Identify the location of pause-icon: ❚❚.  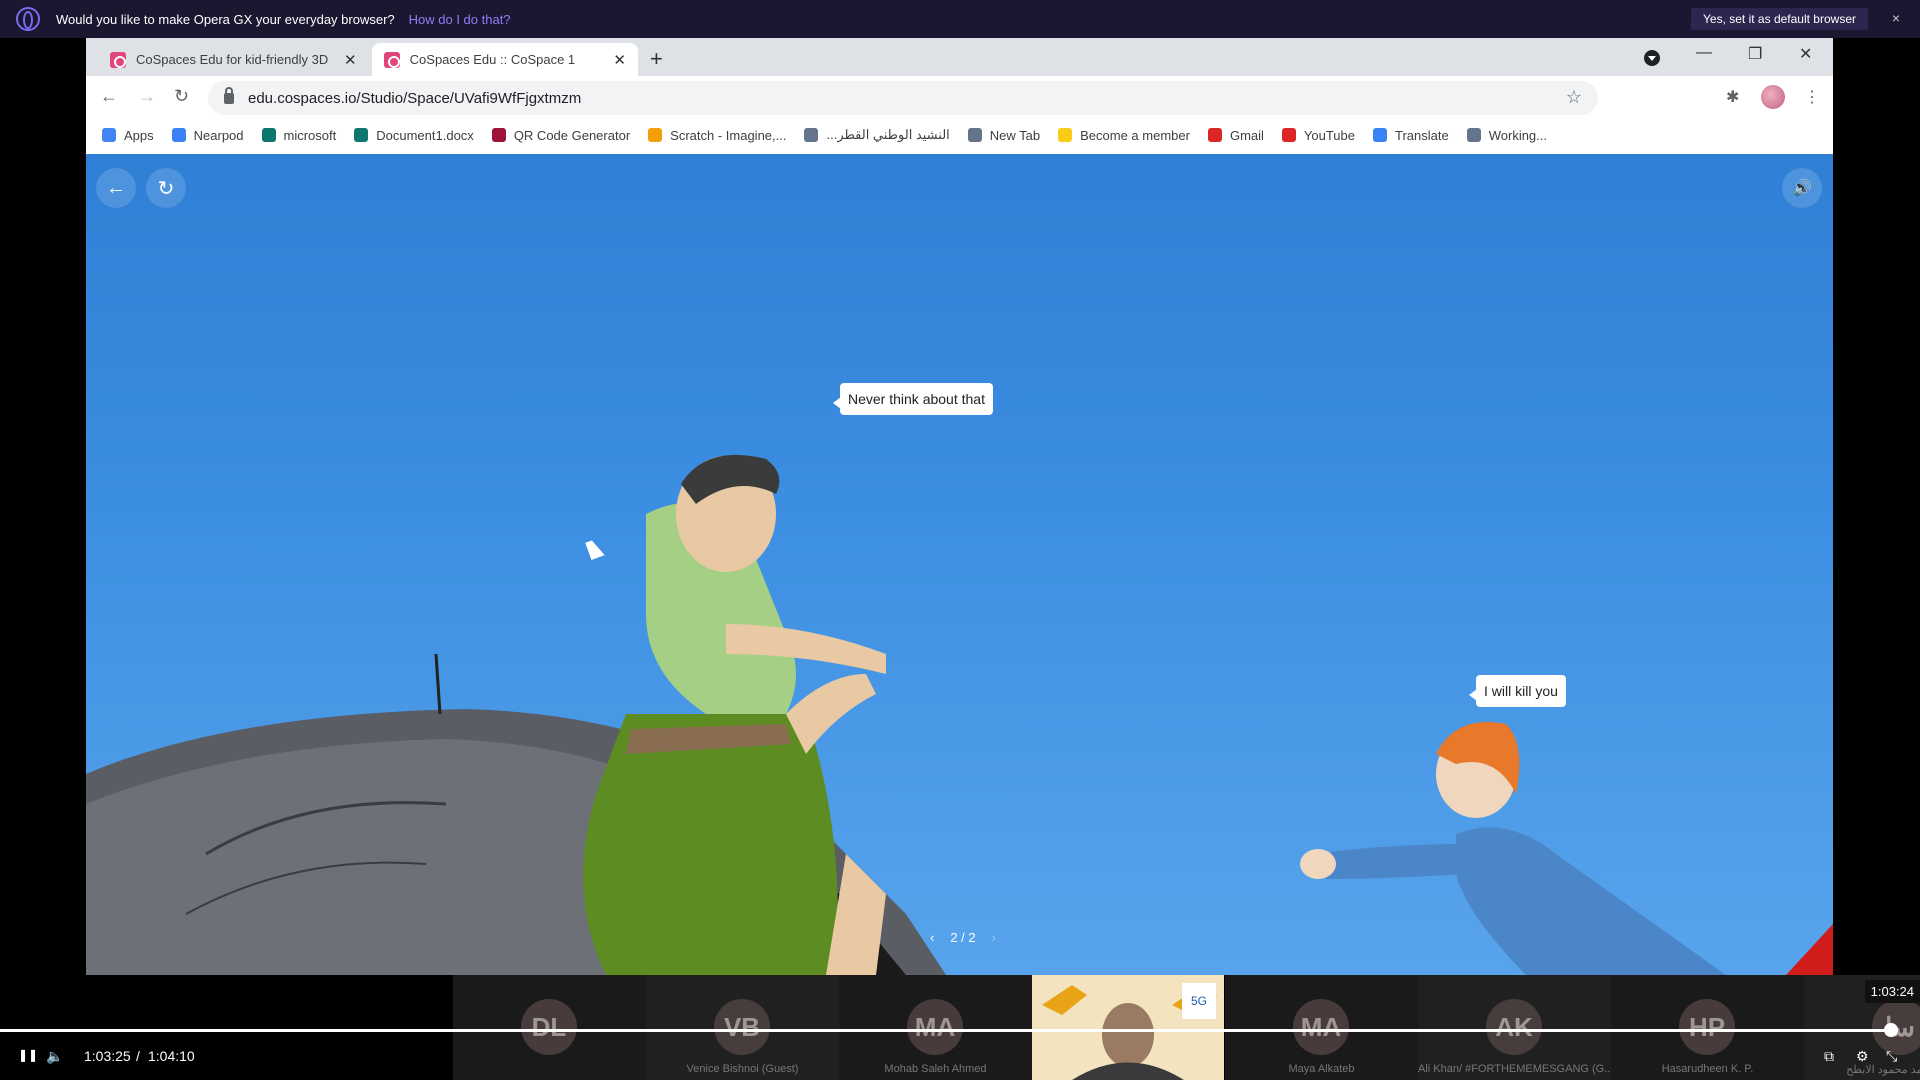
(28, 1055).